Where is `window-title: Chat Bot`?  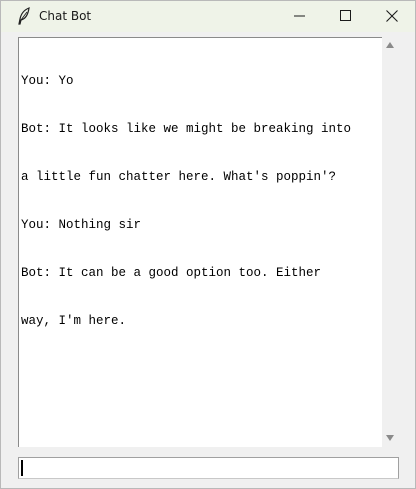 window-title: Chat Bot is located at coordinates (65, 16).